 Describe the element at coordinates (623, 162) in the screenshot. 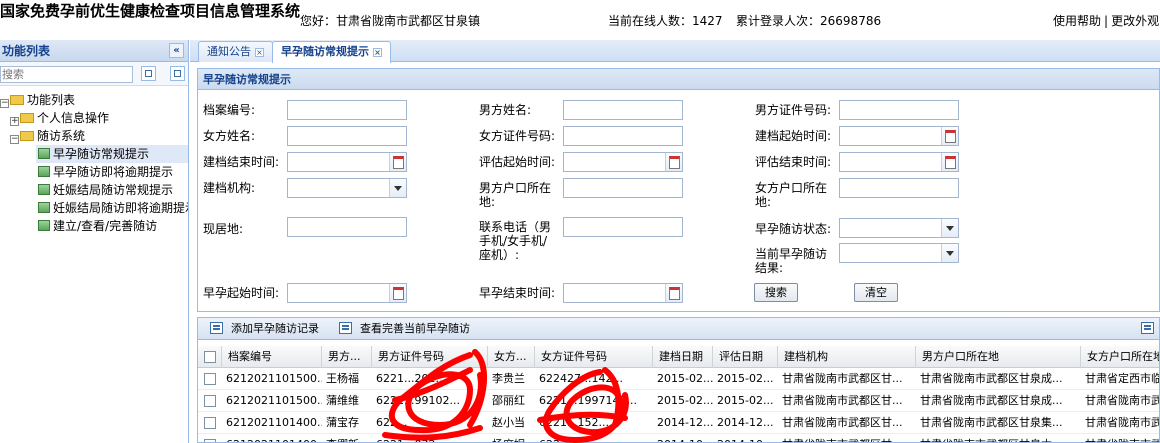

I see `eval-start-date-field` at that location.